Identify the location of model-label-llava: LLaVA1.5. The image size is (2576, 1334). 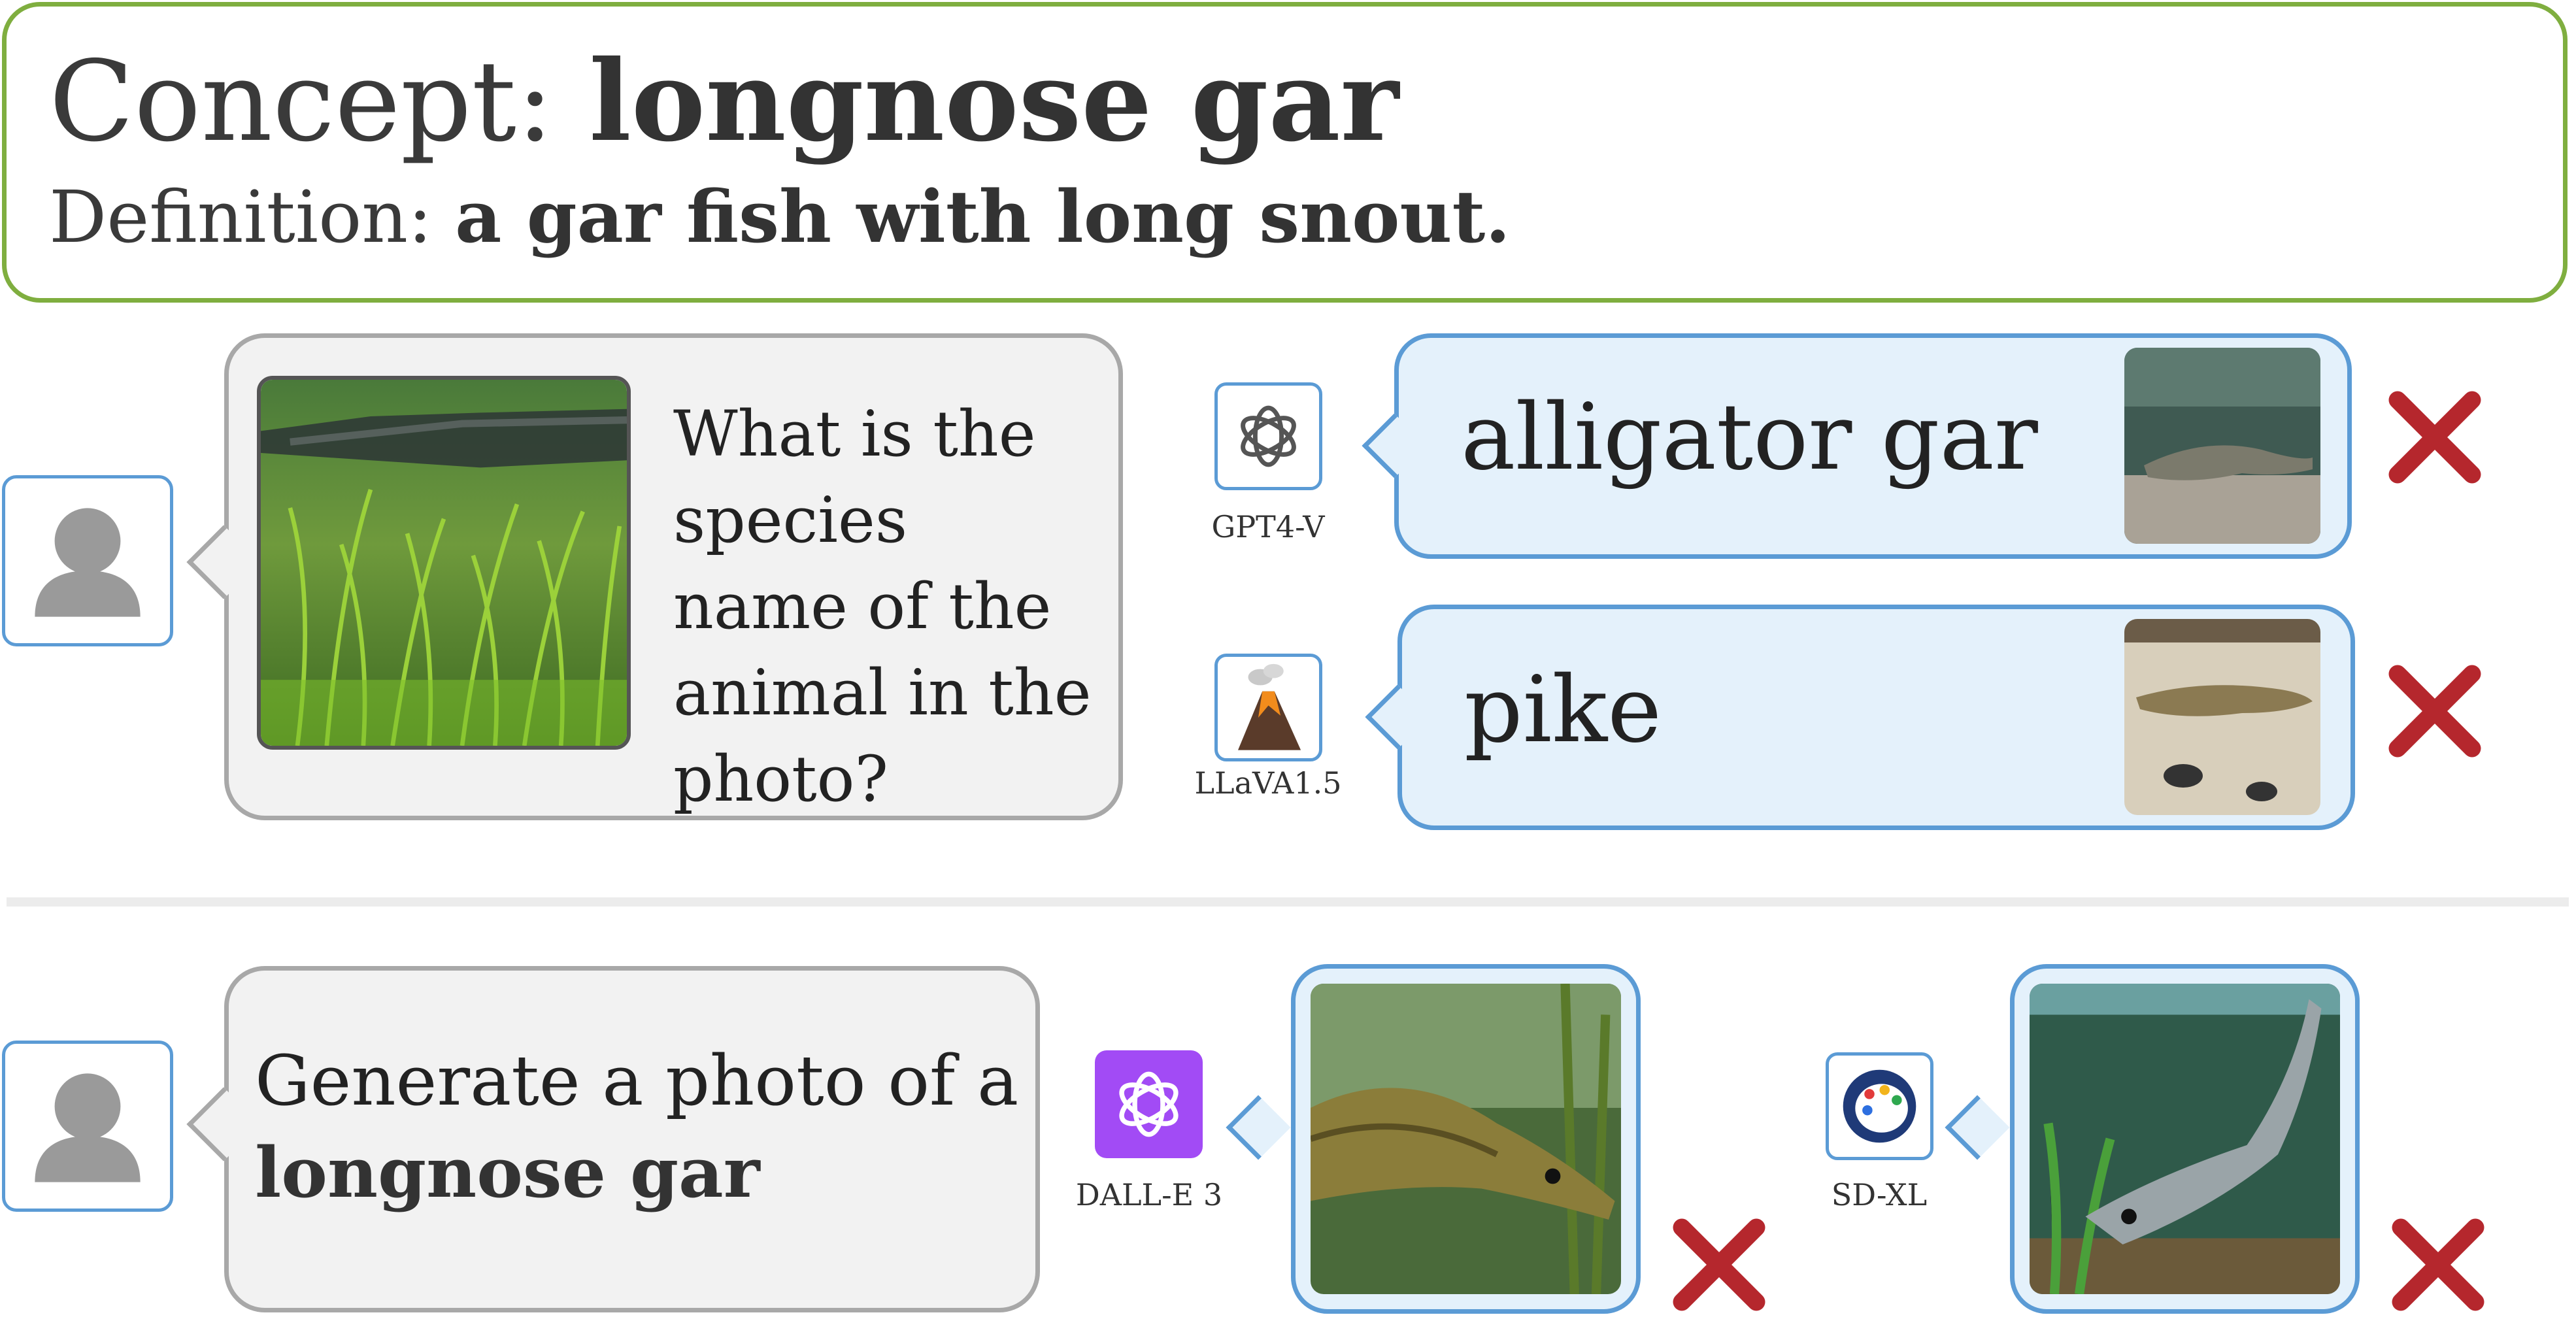
(1268, 783).